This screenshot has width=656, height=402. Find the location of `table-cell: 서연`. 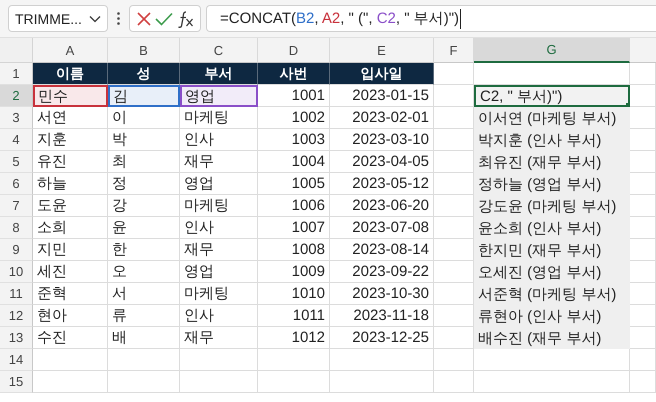

table-cell: 서연 is located at coordinates (70, 118).